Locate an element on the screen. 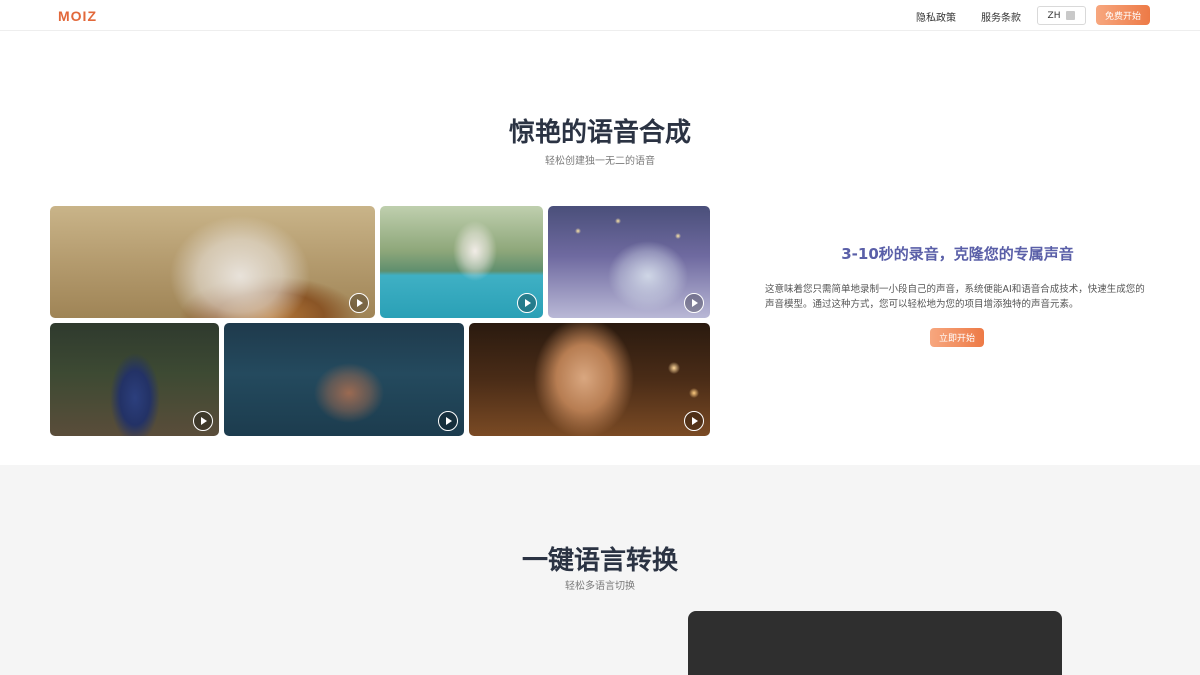 The image size is (1200, 675). translate-icon is located at coordinates (1071, 15).